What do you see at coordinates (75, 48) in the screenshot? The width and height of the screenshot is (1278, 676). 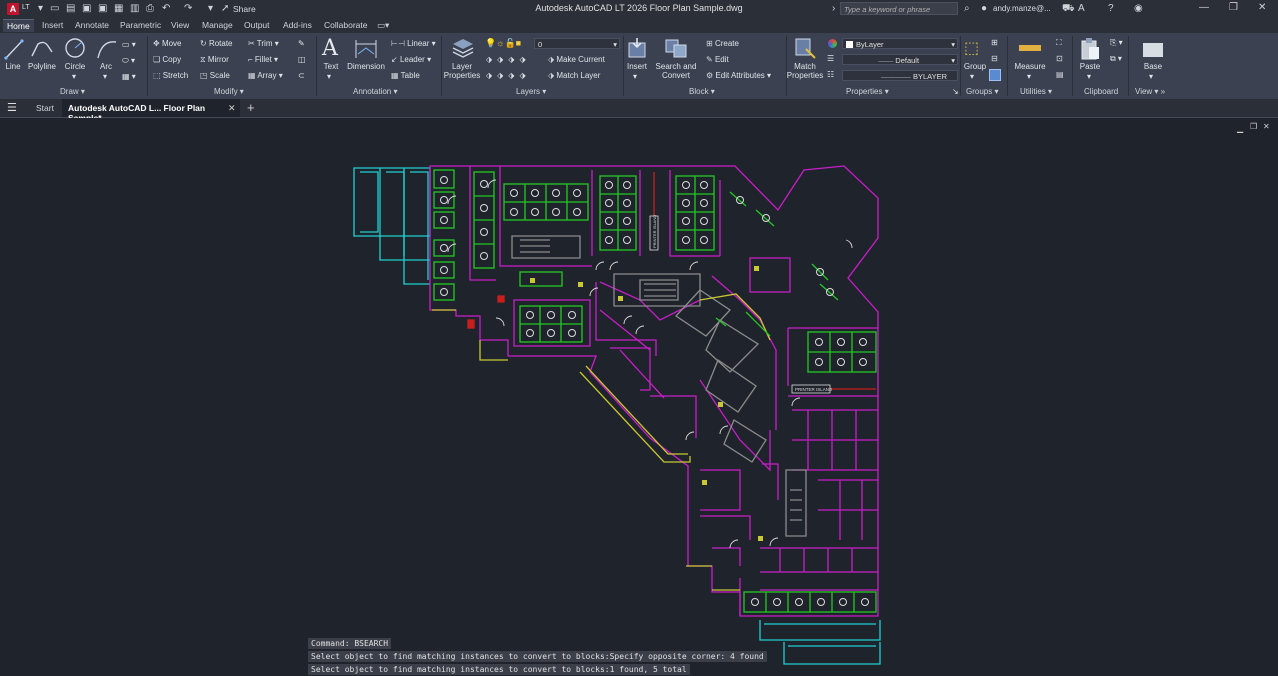 I see `circle-icon` at bounding box center [75, 48].